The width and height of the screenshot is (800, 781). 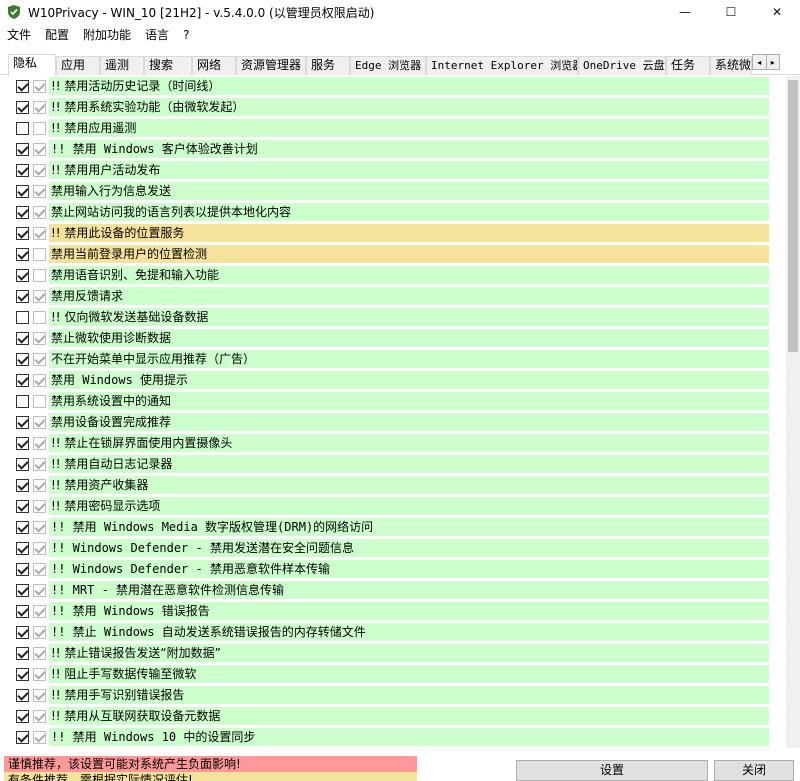 What do you see at coordinates (157, 35) in the screenshot?
I see `menu-language: 语言` at bounding box center [157, 35].